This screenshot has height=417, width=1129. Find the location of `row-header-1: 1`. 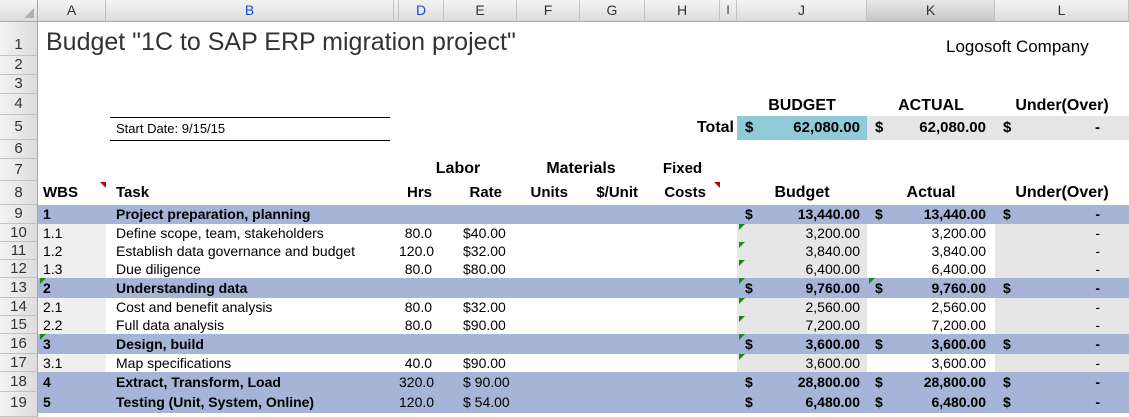

row-header-1: 1 is located at coordinates (19, 39).